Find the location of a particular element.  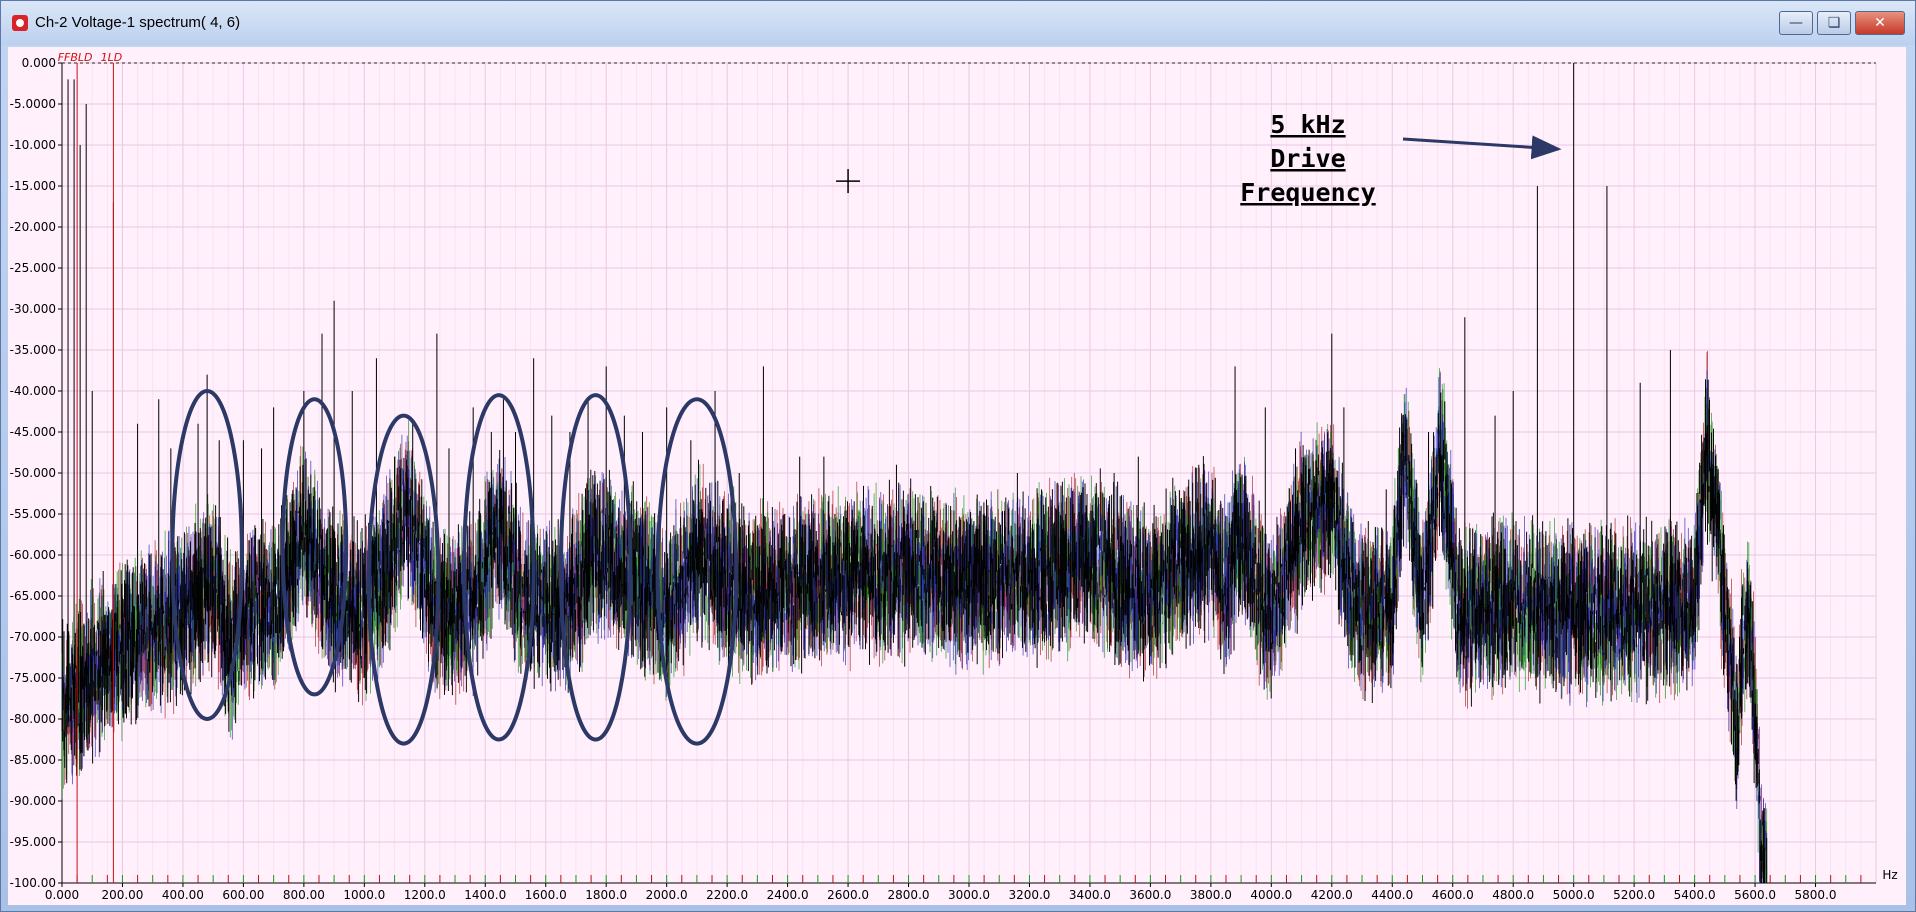

x-tick-label: 4000.0 is located at coordinates (1271, 895).